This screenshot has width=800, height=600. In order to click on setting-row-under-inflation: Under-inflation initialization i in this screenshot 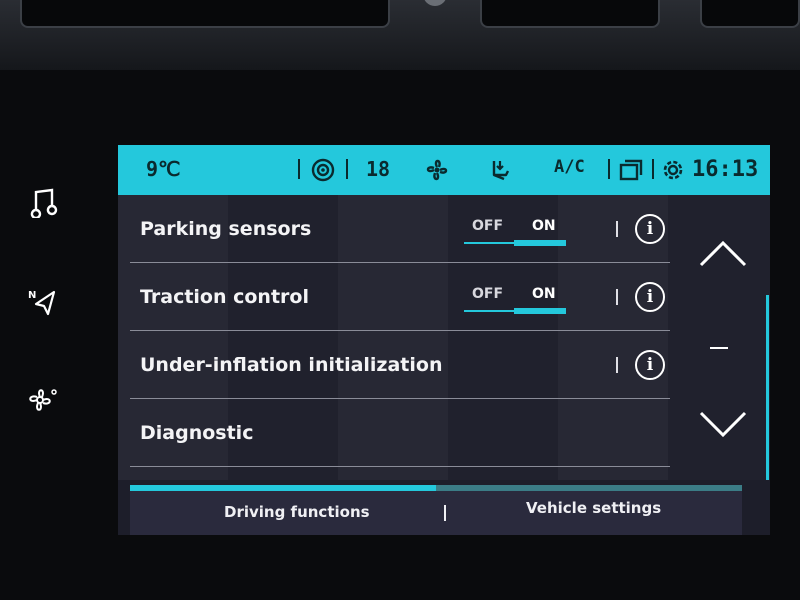, I will do `click(400, 365)`.